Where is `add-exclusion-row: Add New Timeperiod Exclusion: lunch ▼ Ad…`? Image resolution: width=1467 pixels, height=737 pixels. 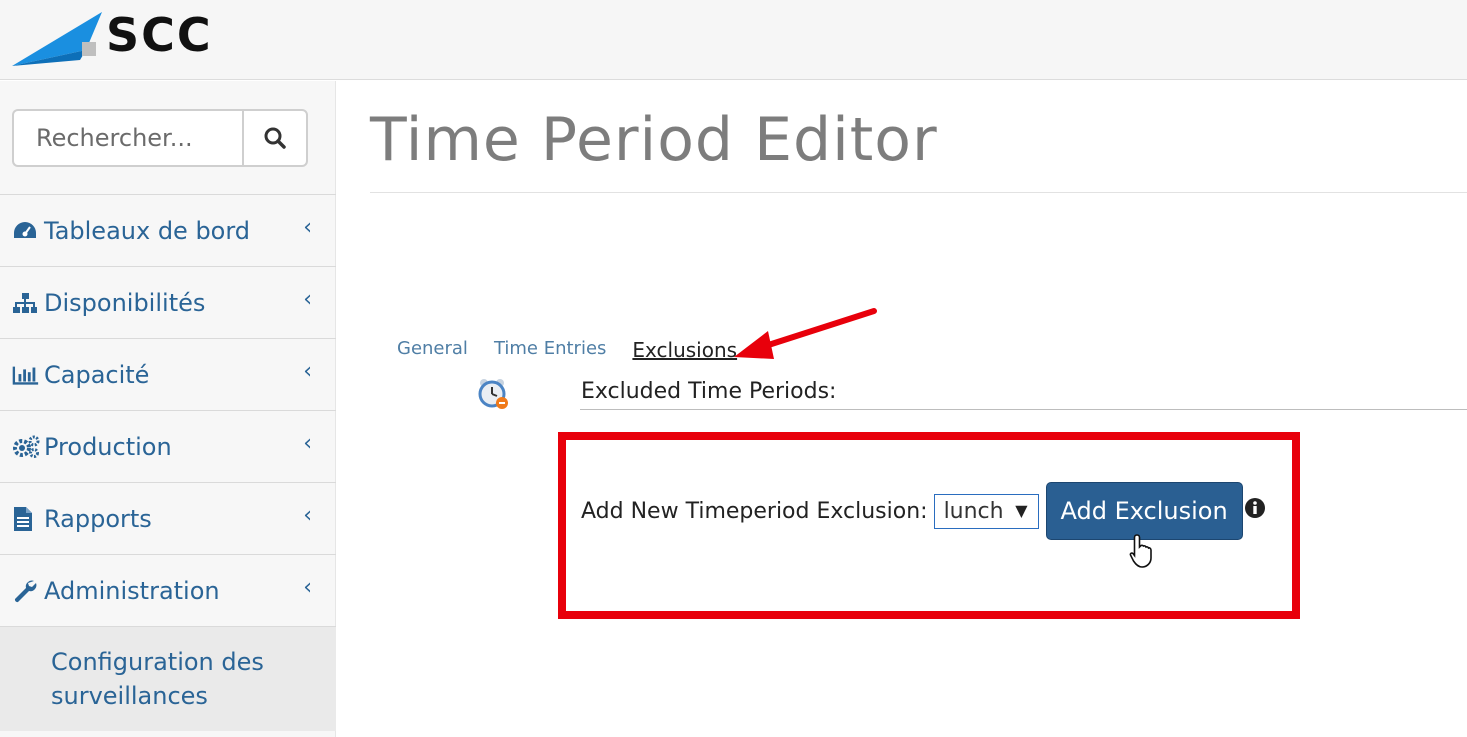 add-exclusion-row: Add New Timeperiod Exclusion: lunch ▼ Ad… is located at coordinates (912, 511).